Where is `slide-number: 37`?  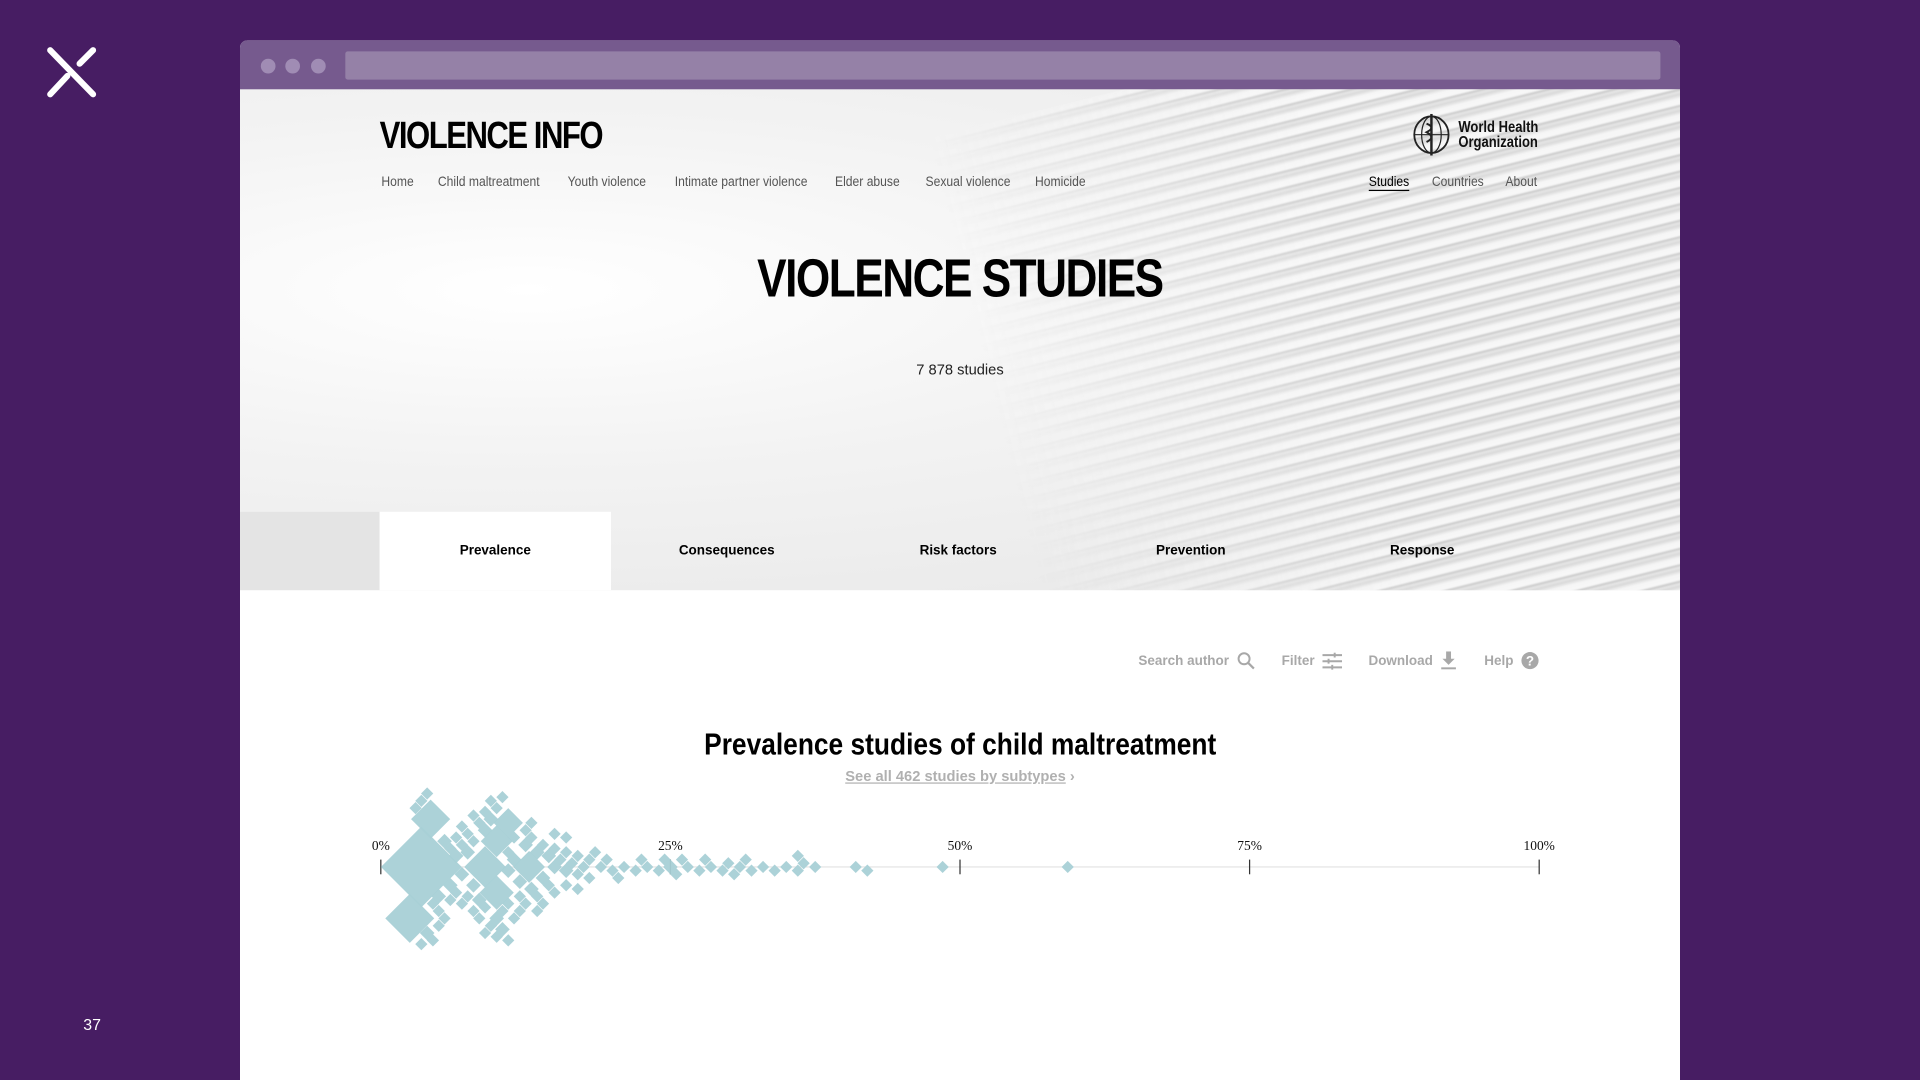
slide-number: 37 is located at coordinates (92, 1024).